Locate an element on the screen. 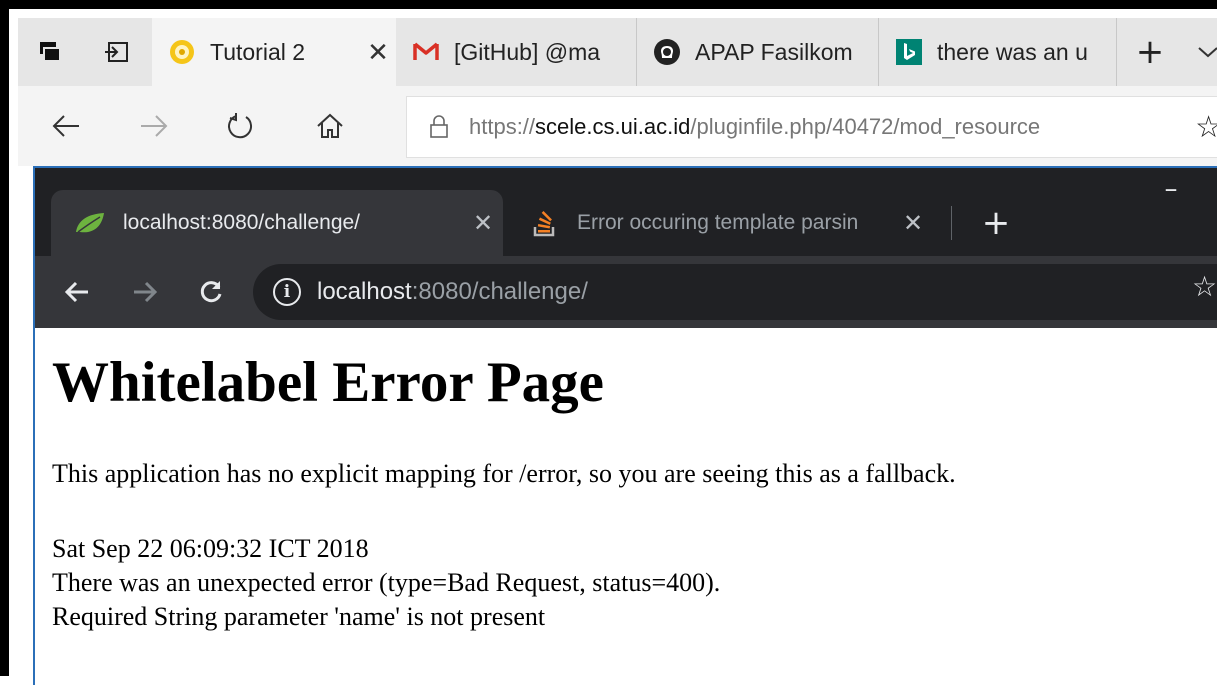 This screenshot has height=687, width=1217. refresh-icon is located at coordinates (240, 126).